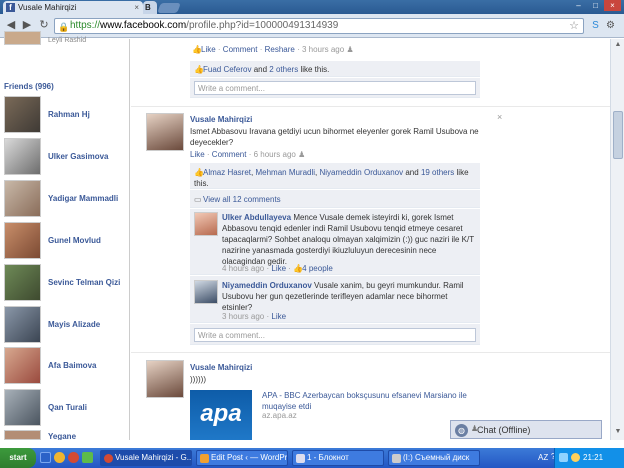  I want to click on friend-item: Mayis Alizade, so click(64, 325).